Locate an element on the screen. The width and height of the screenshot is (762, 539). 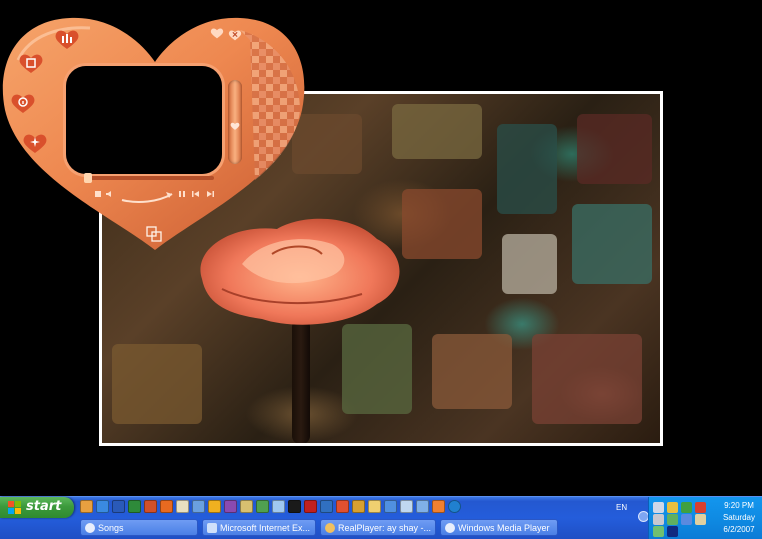
language-indicator: EN is located at coordinates (621, 507).